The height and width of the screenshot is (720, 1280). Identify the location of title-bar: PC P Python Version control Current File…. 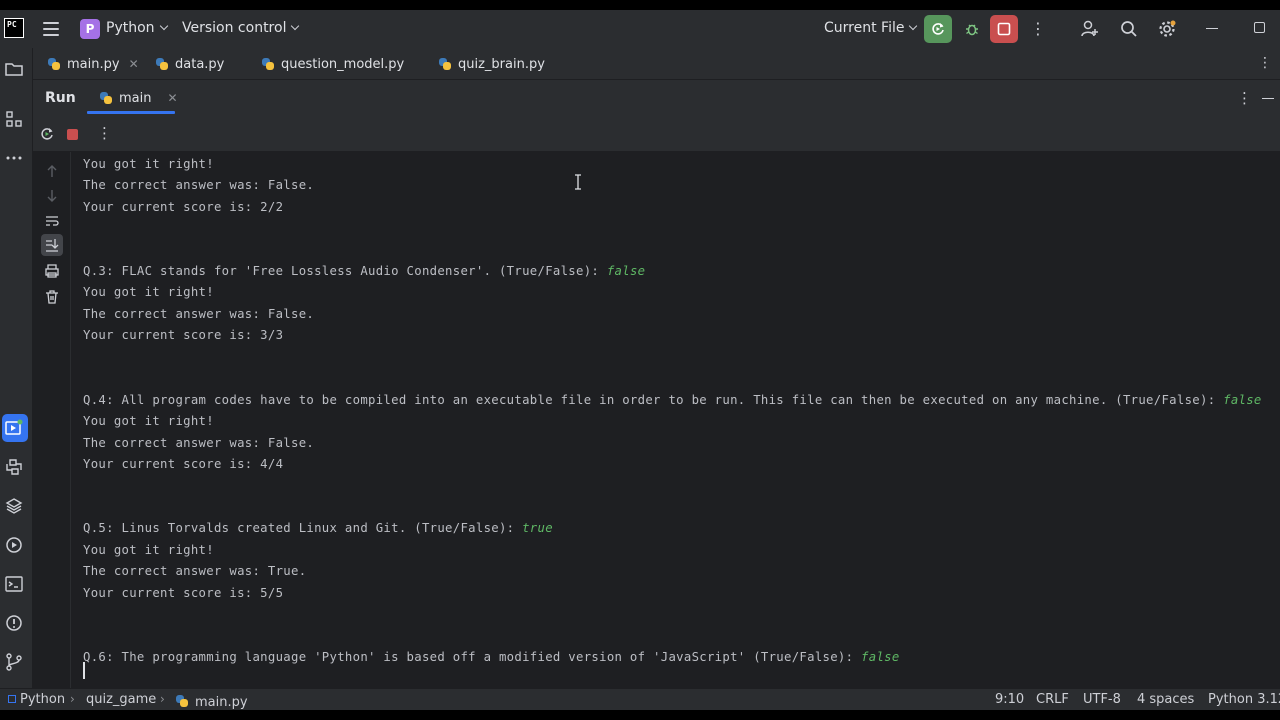
(640, 29).